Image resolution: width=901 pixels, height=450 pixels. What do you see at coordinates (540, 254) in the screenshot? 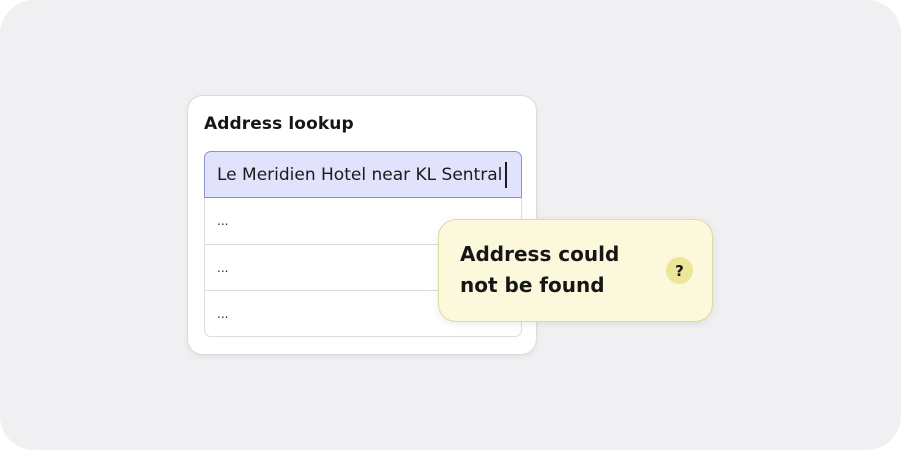
I see `error-message-line-1: Address could` at bounding box center [540, 254].